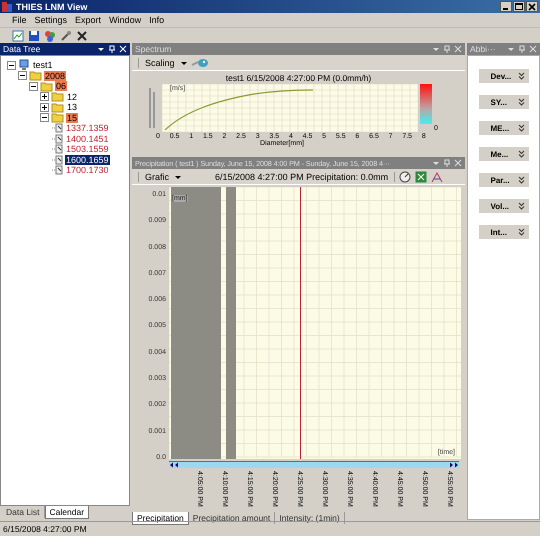  Describe the element at coordinates (66, 36) in the screenshot. I see `wrench-icon` at that location.